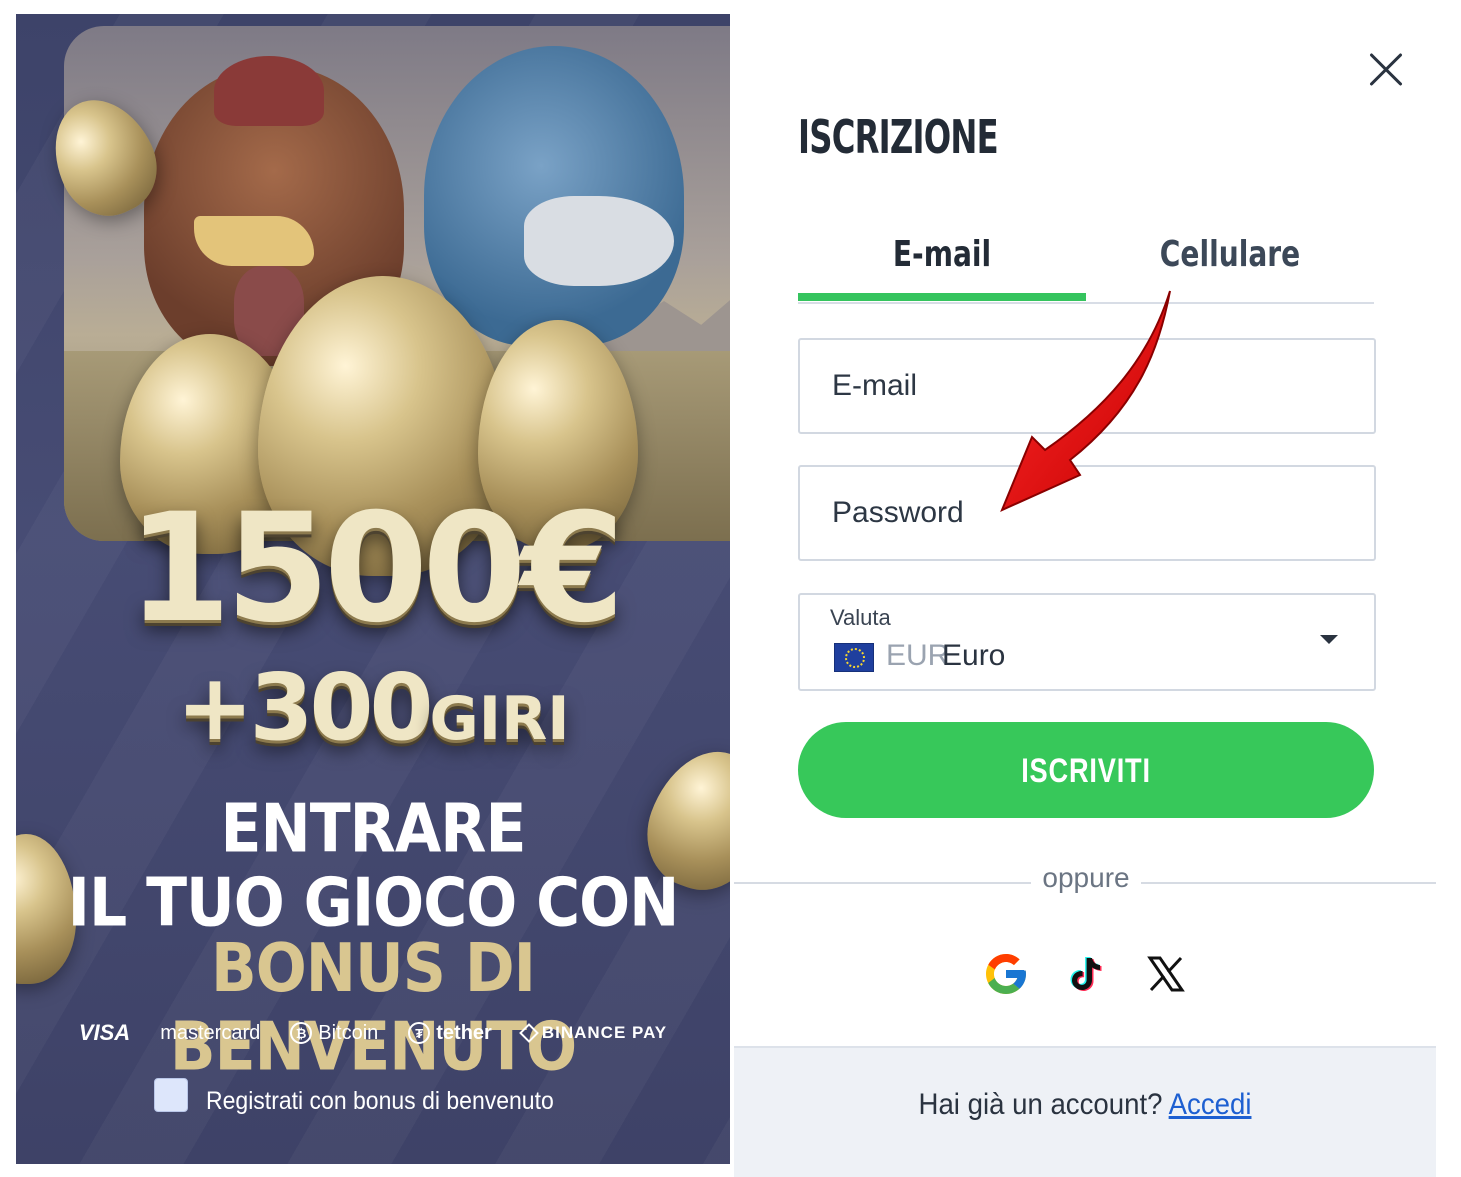 The image size is (1461, 1177). I want to click on bonus-spins: +300GIRI, so click(373, 707).